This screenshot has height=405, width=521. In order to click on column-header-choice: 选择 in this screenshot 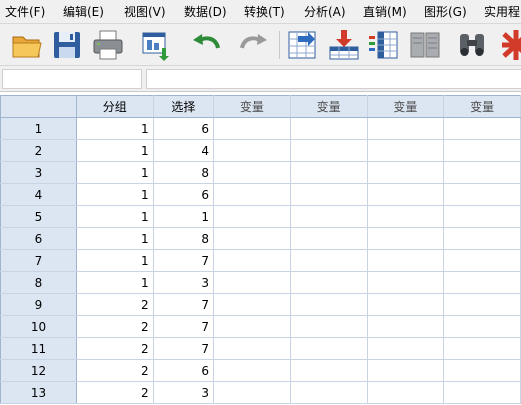, I will do `click(184, 106)`.